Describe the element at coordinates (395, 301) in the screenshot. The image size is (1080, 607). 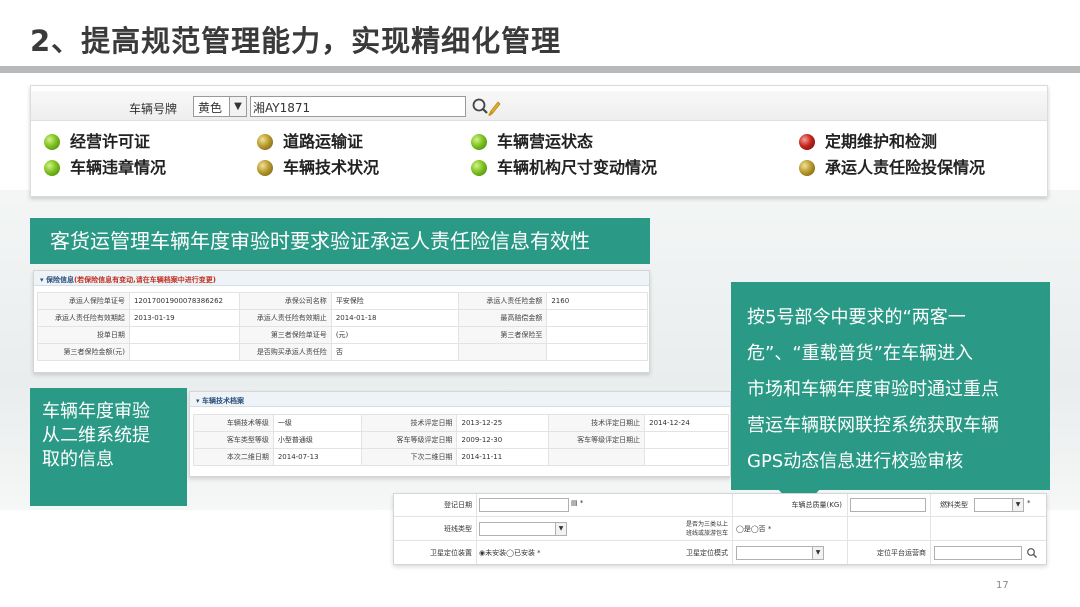
I see `table-field-value: 平安保险` at that location.